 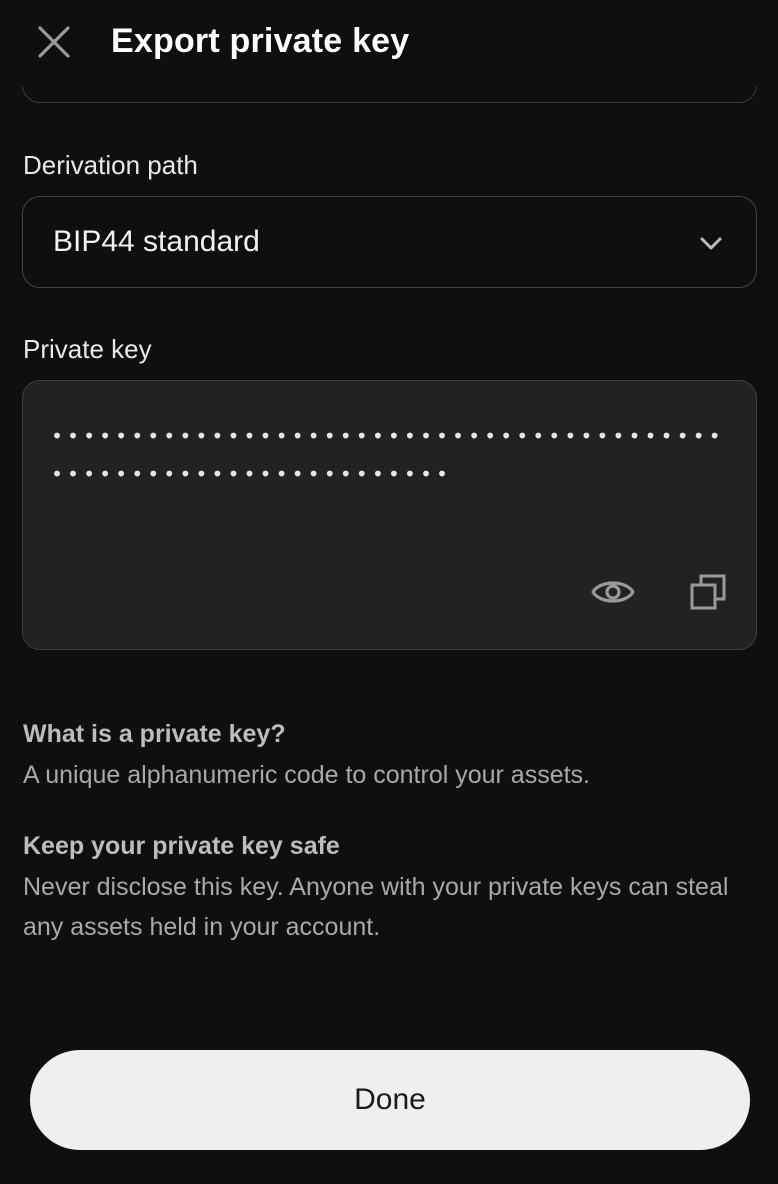 I want to click on derivation-path-select: BIP44 standard, so click(x=389, y=242).